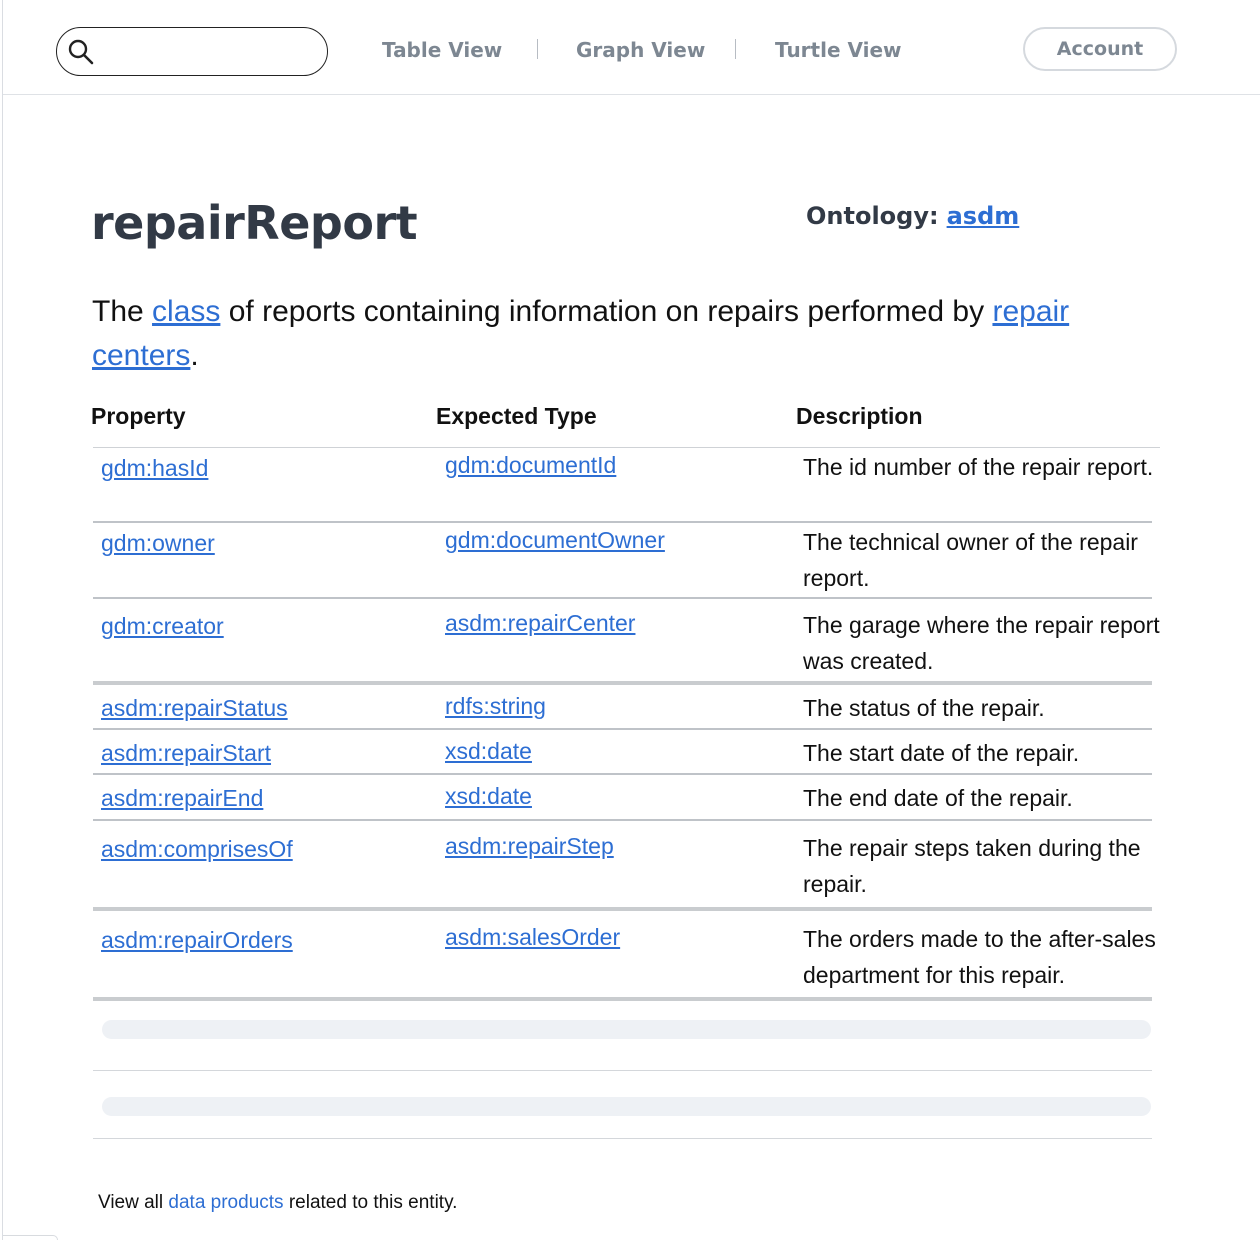  Describe the element at coordinates (154, 468) in the screenshot. I see `property-link: gdm:hasId` at that location.